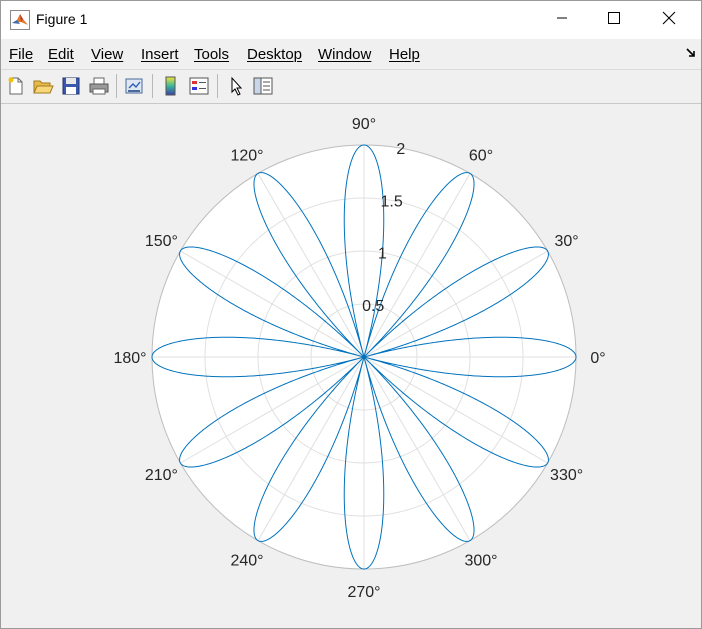 The height and width of the screenshot is (629, 702). Describe the element at coordinates (43, 86) in the screenshot. I see `open-file-icon` at that location.